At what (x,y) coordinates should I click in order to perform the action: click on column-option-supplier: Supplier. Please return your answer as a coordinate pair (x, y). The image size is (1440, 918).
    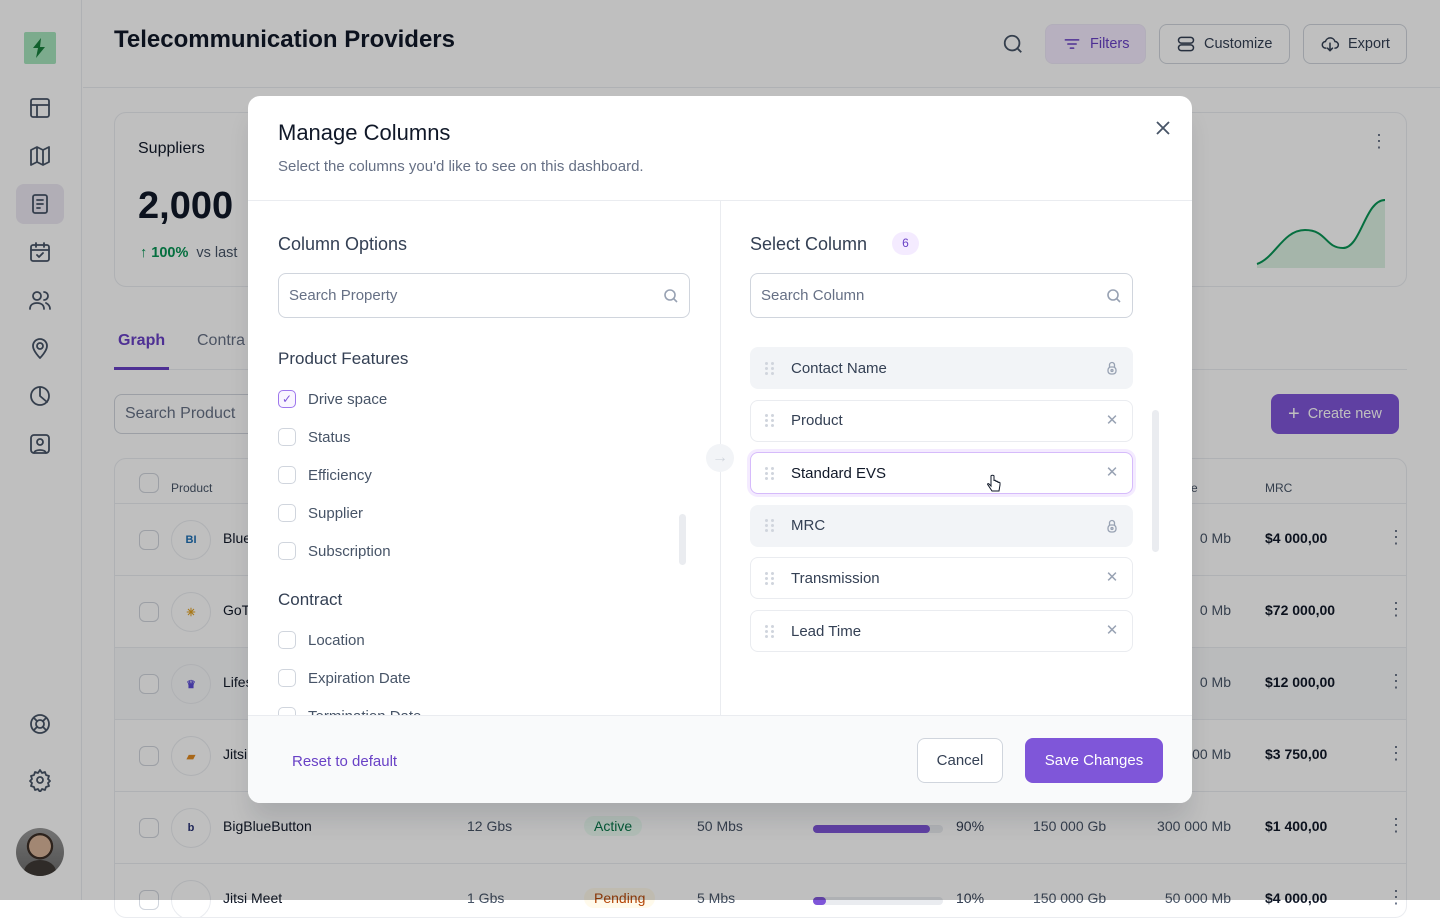
    Looking at the image, I should click on (320, 513).